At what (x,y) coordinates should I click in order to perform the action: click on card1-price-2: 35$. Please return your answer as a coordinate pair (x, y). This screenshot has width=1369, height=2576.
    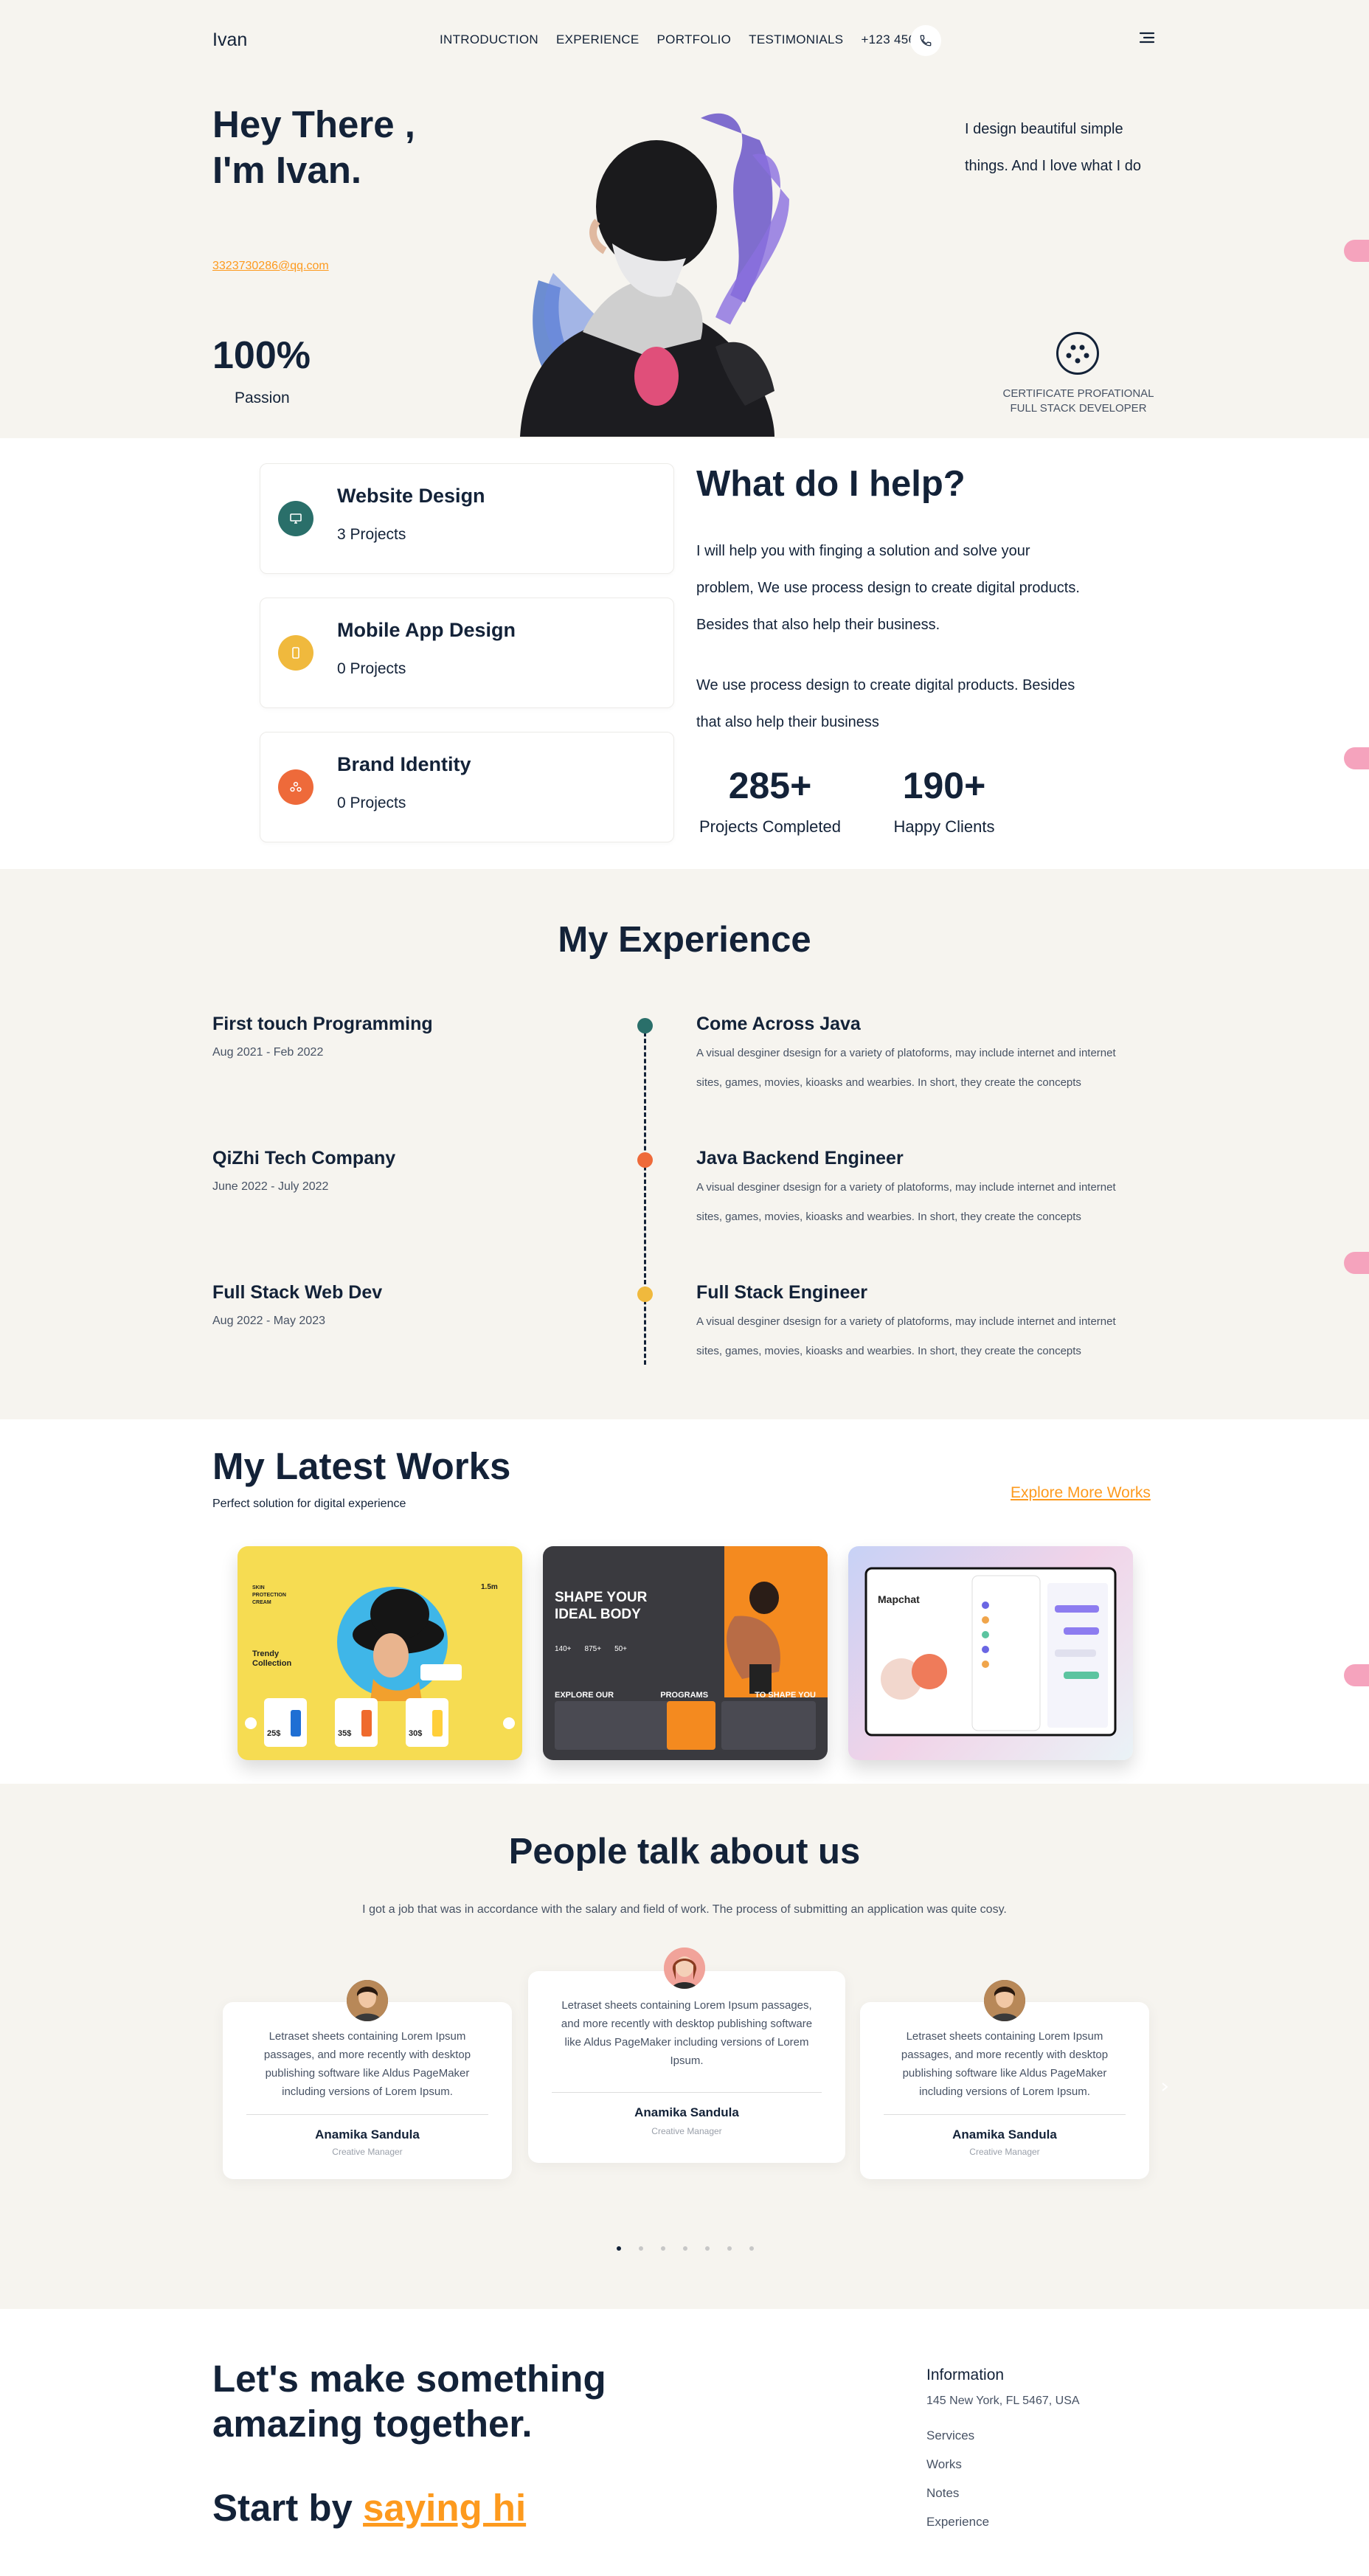
    Looking at the image, I should click on (345, 1734).